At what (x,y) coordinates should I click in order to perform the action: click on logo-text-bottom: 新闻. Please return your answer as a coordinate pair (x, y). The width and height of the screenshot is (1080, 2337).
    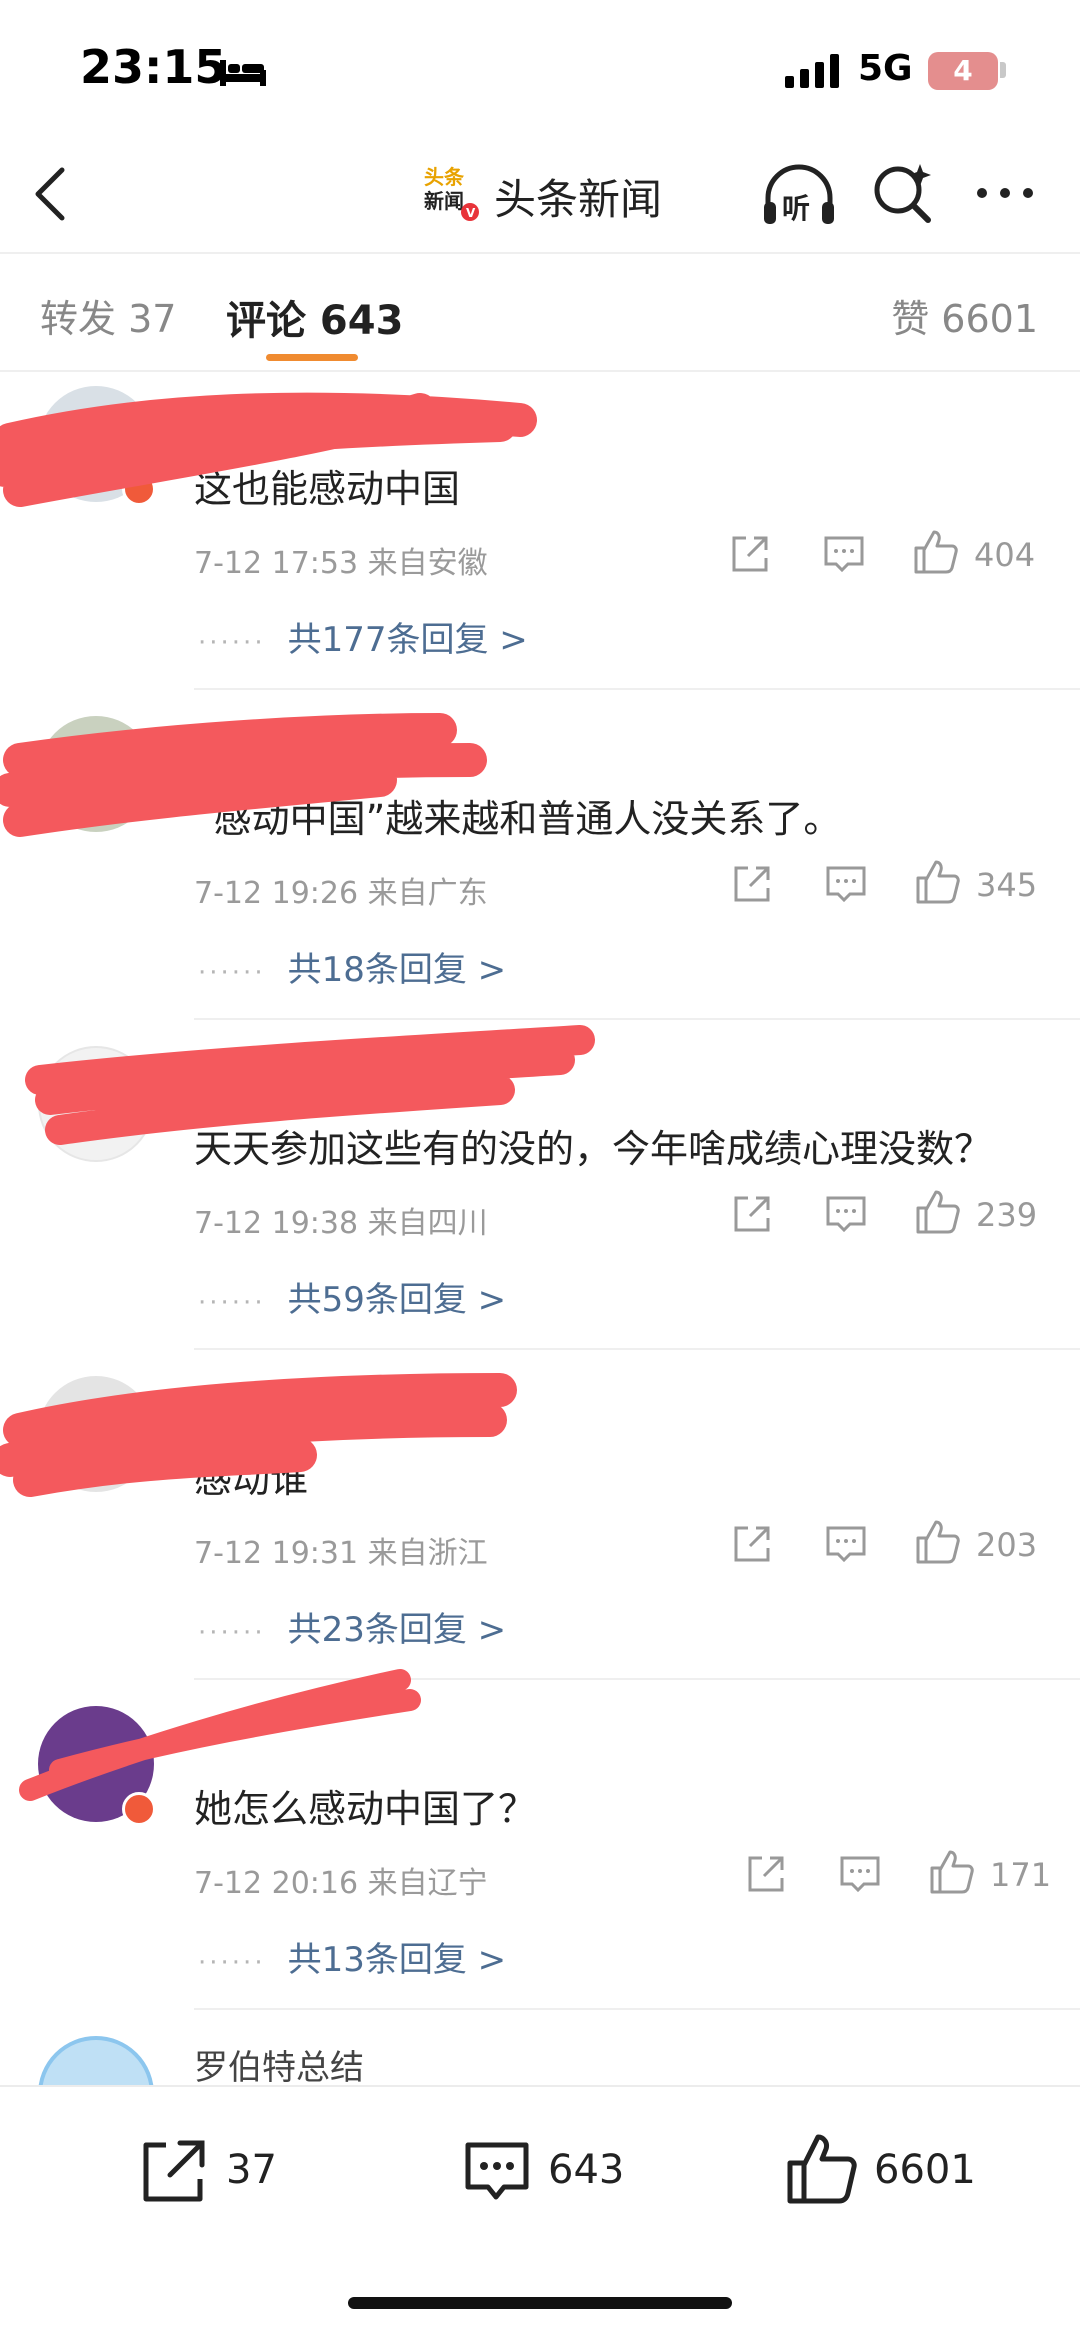
    Looking at the image, I should click on (444, 201).